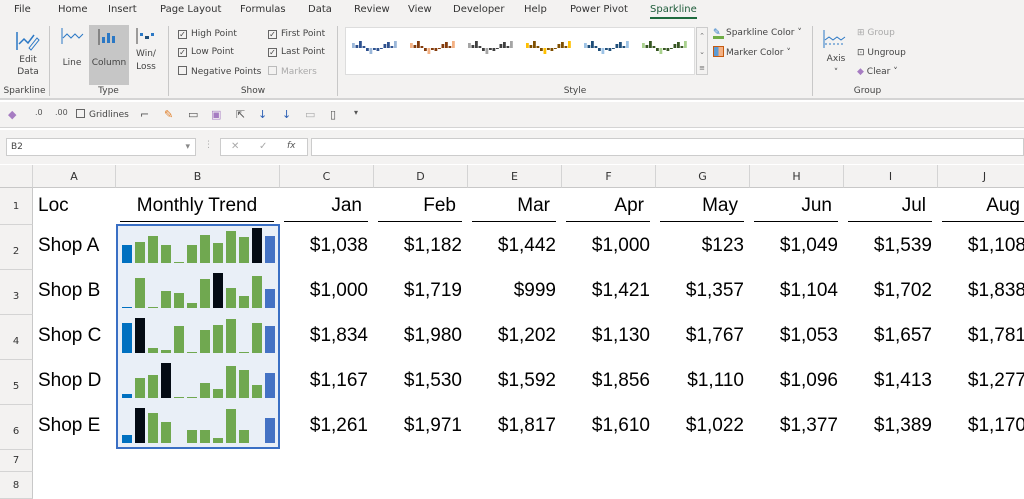 Image resolution: width=1024 pixels, height=499 pixels. I want to click on tab-file: File, so click(22, 9).